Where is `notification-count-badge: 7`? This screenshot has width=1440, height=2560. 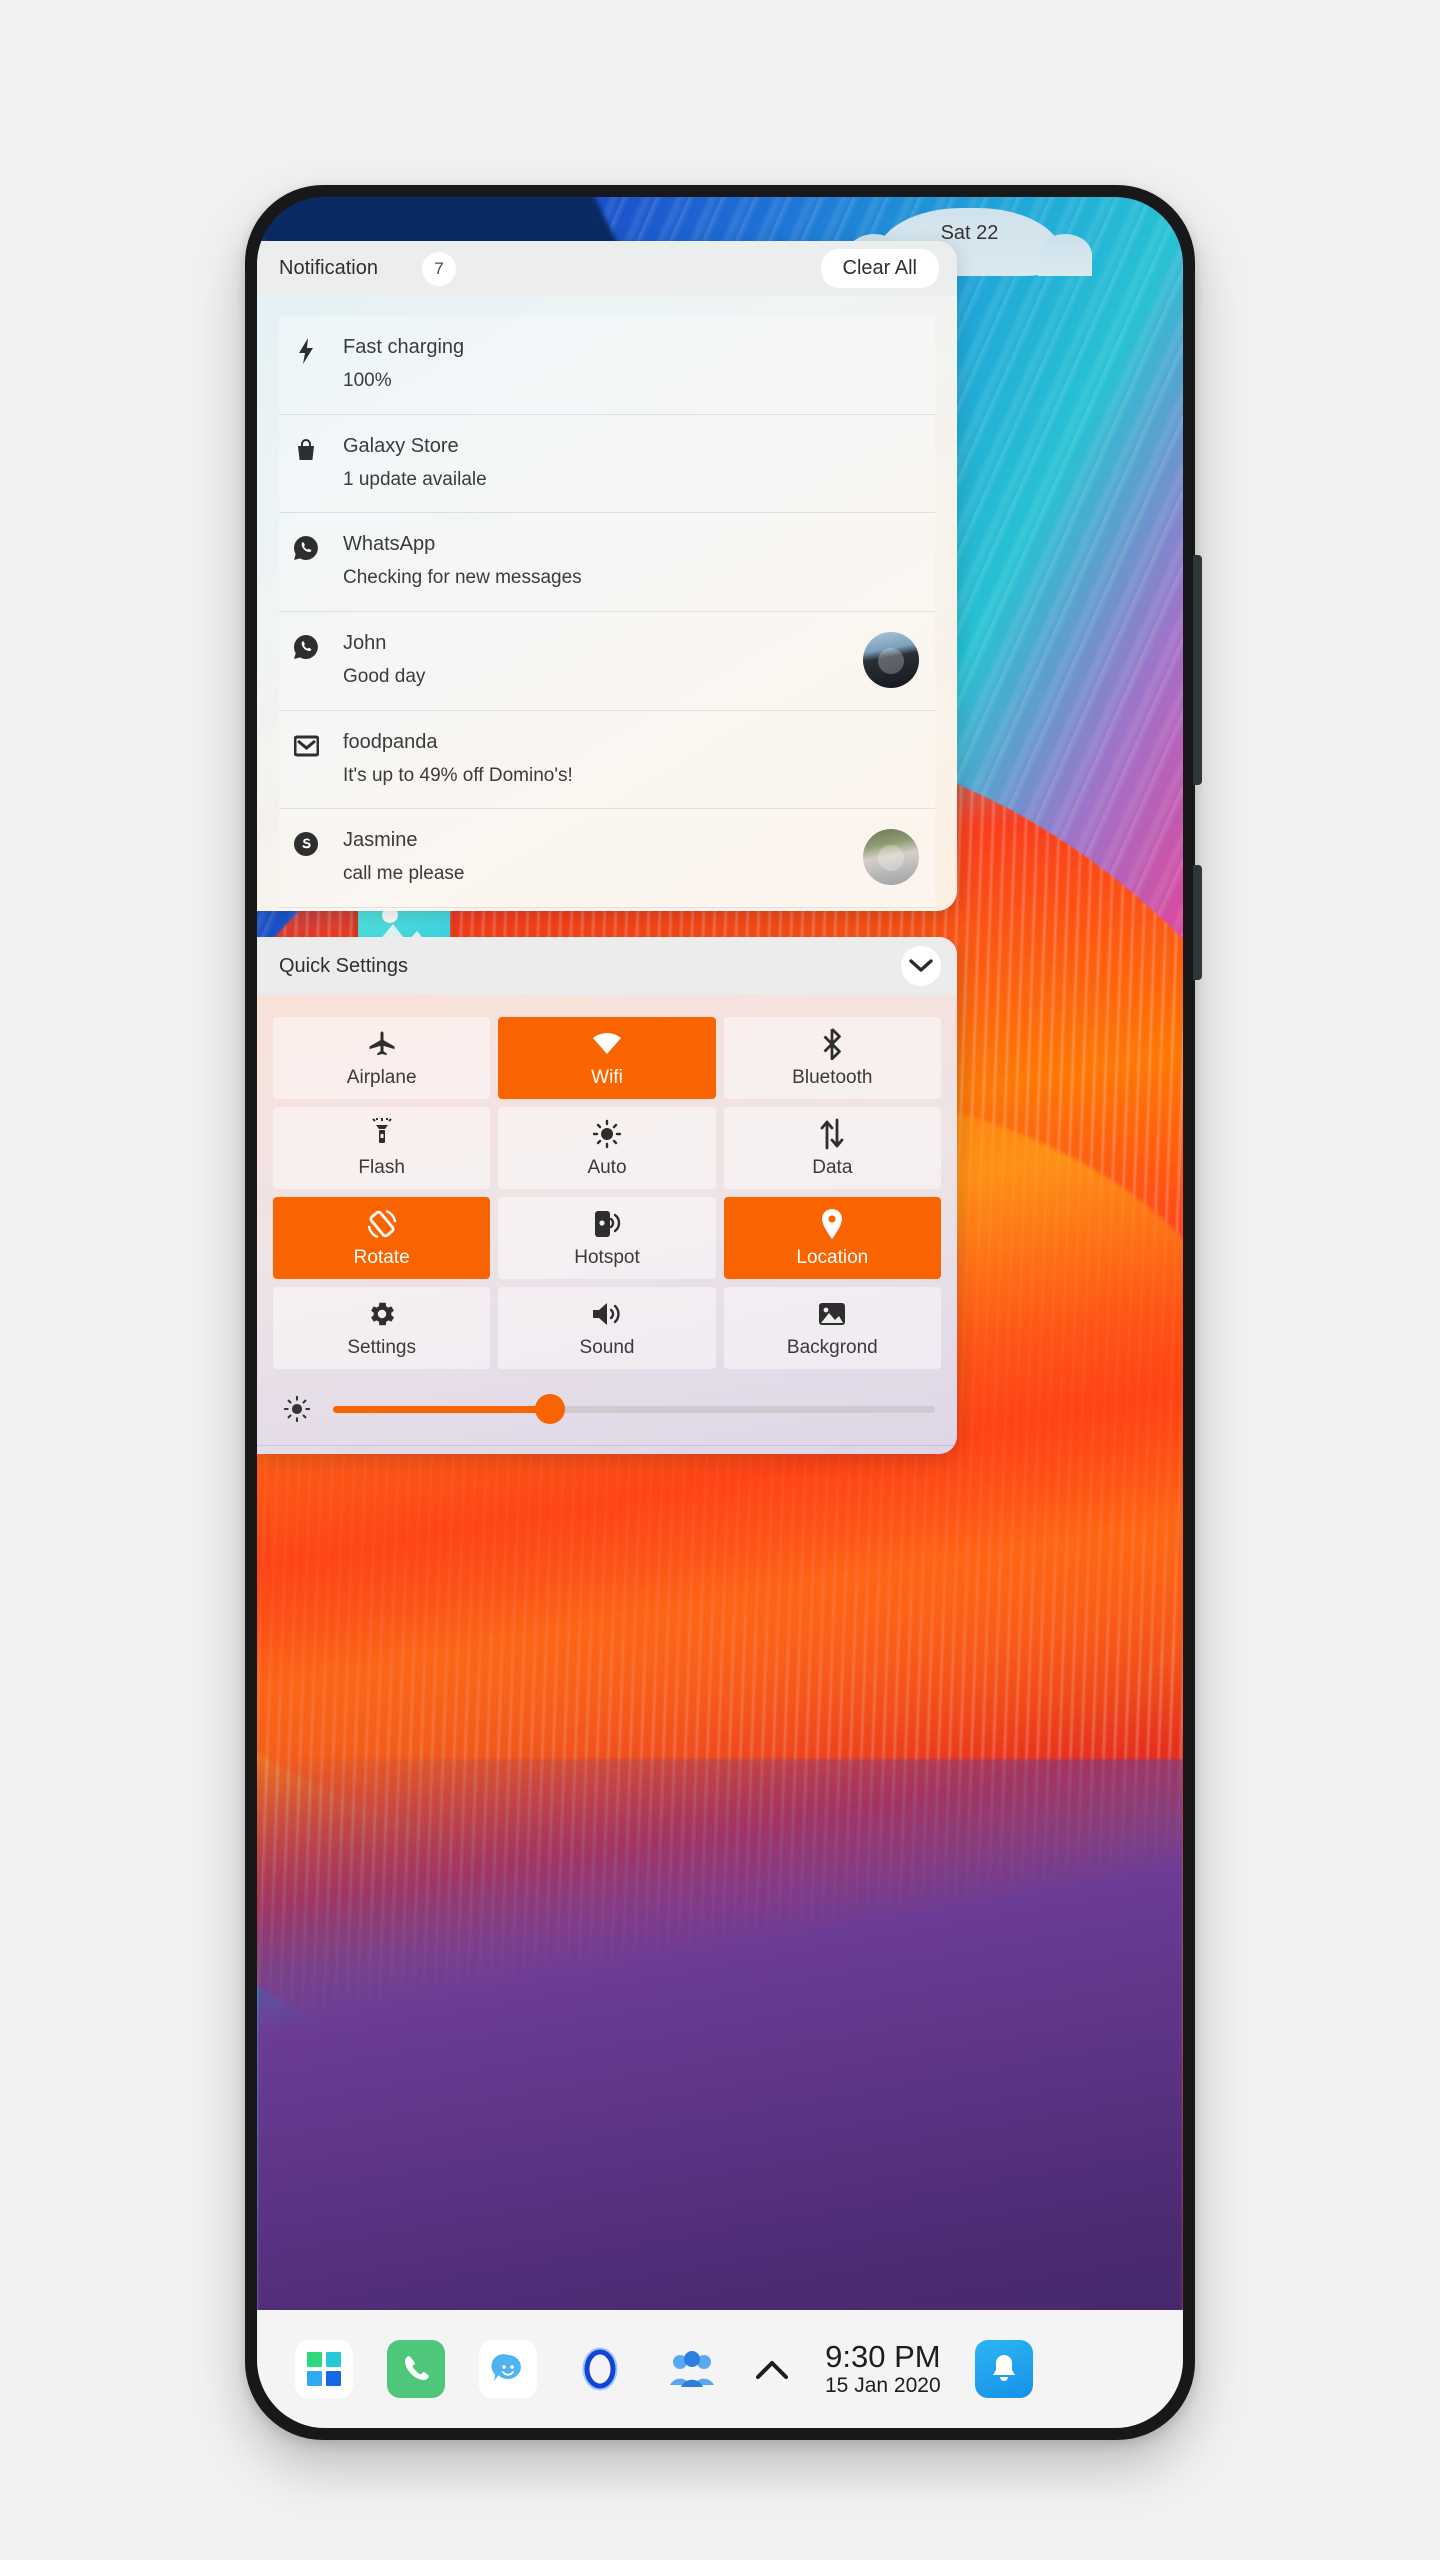 notification-count-badge: 7 is located at coordinates (438, 268).